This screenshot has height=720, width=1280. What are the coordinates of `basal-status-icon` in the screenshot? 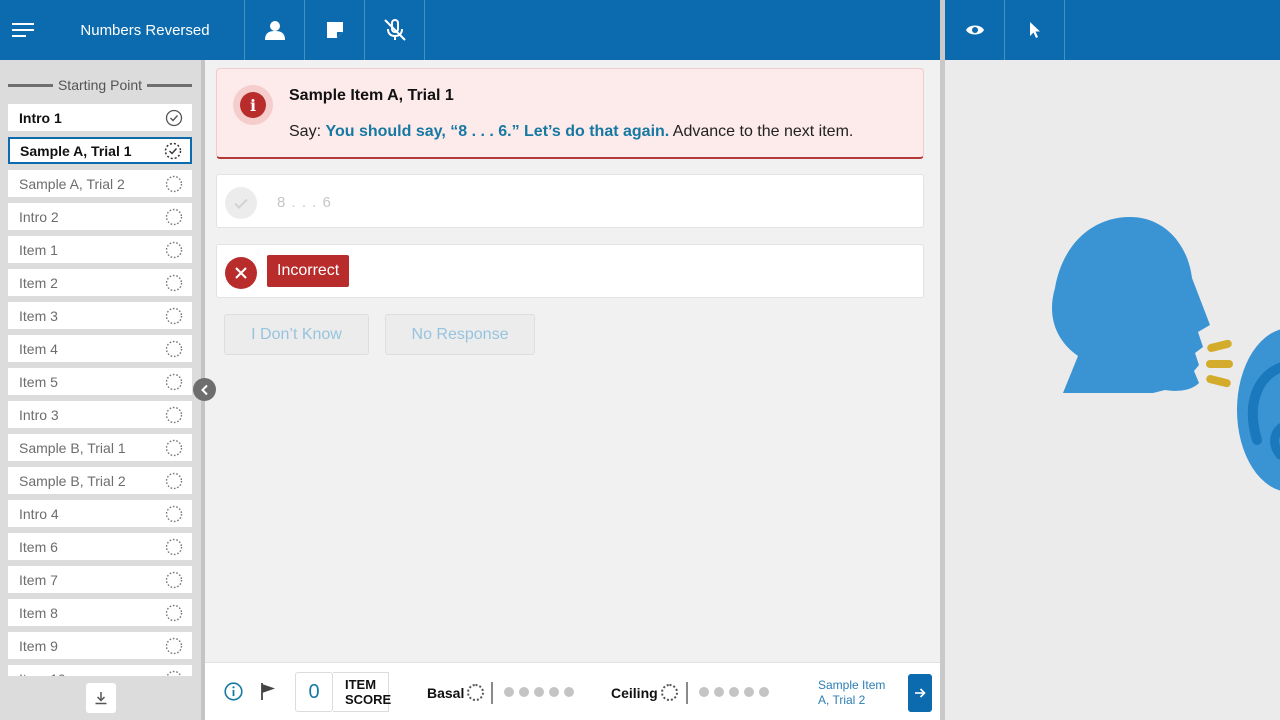 It's located at (475, 692).